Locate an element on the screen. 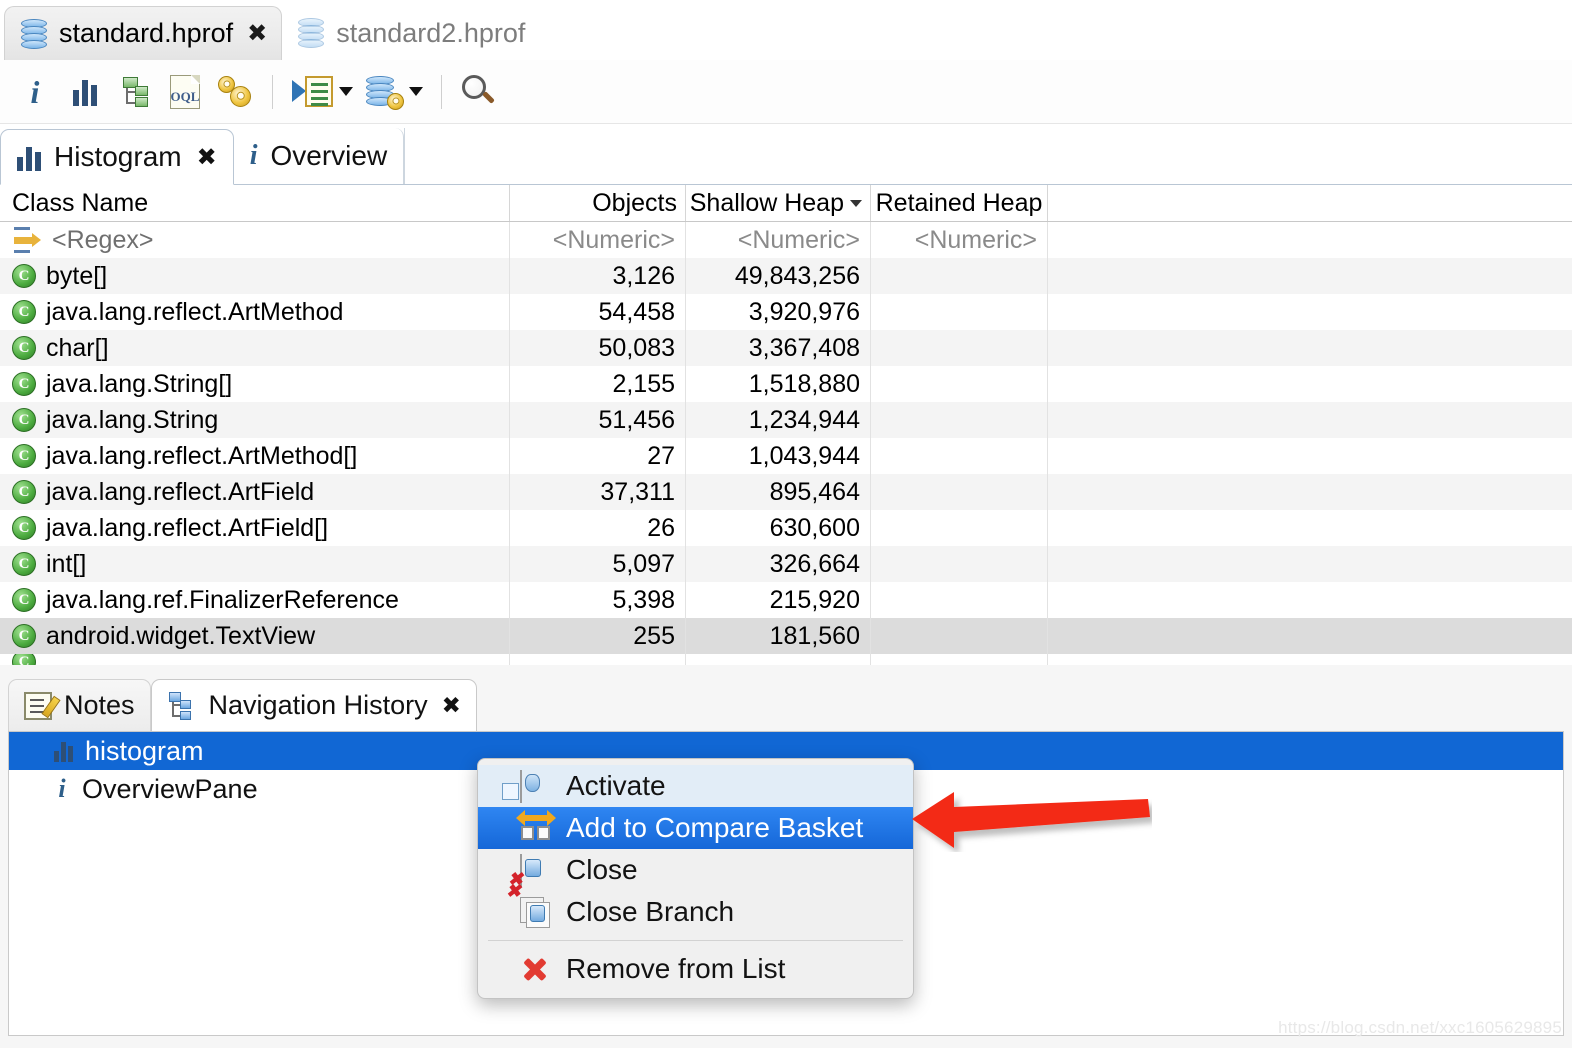 The image size is (1572, 1048). column-header-class-name: Class Name is located at coordinates (255, 203).